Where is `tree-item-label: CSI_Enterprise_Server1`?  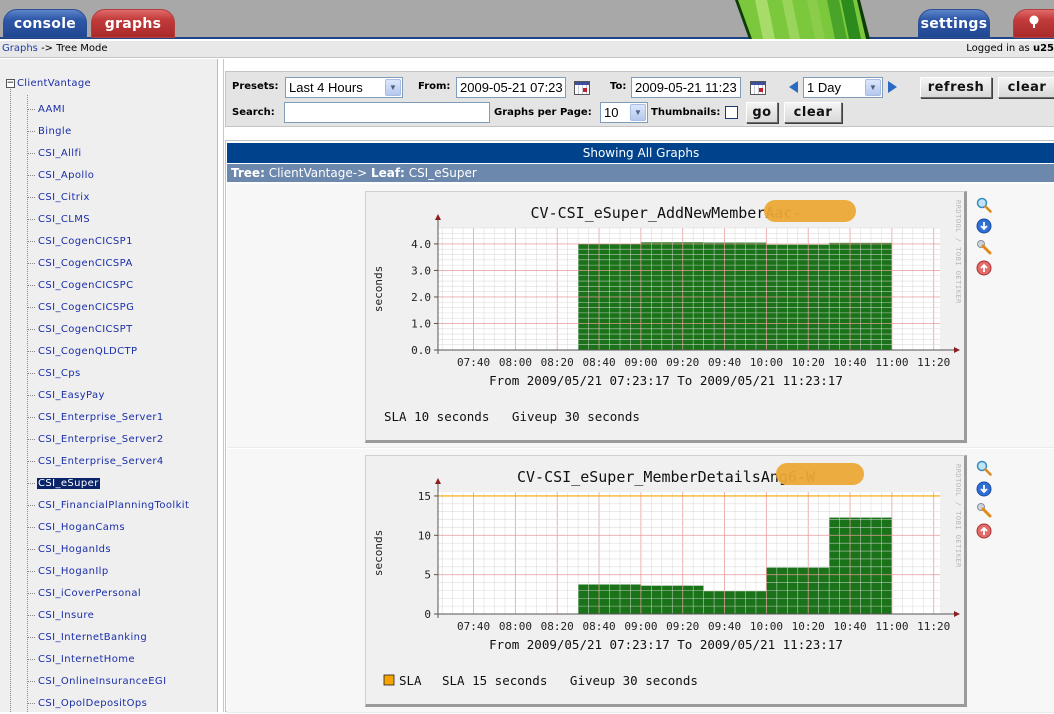
tree-item-label: CSI_Enterprise_Server1 is located at coordinates (101, 417).